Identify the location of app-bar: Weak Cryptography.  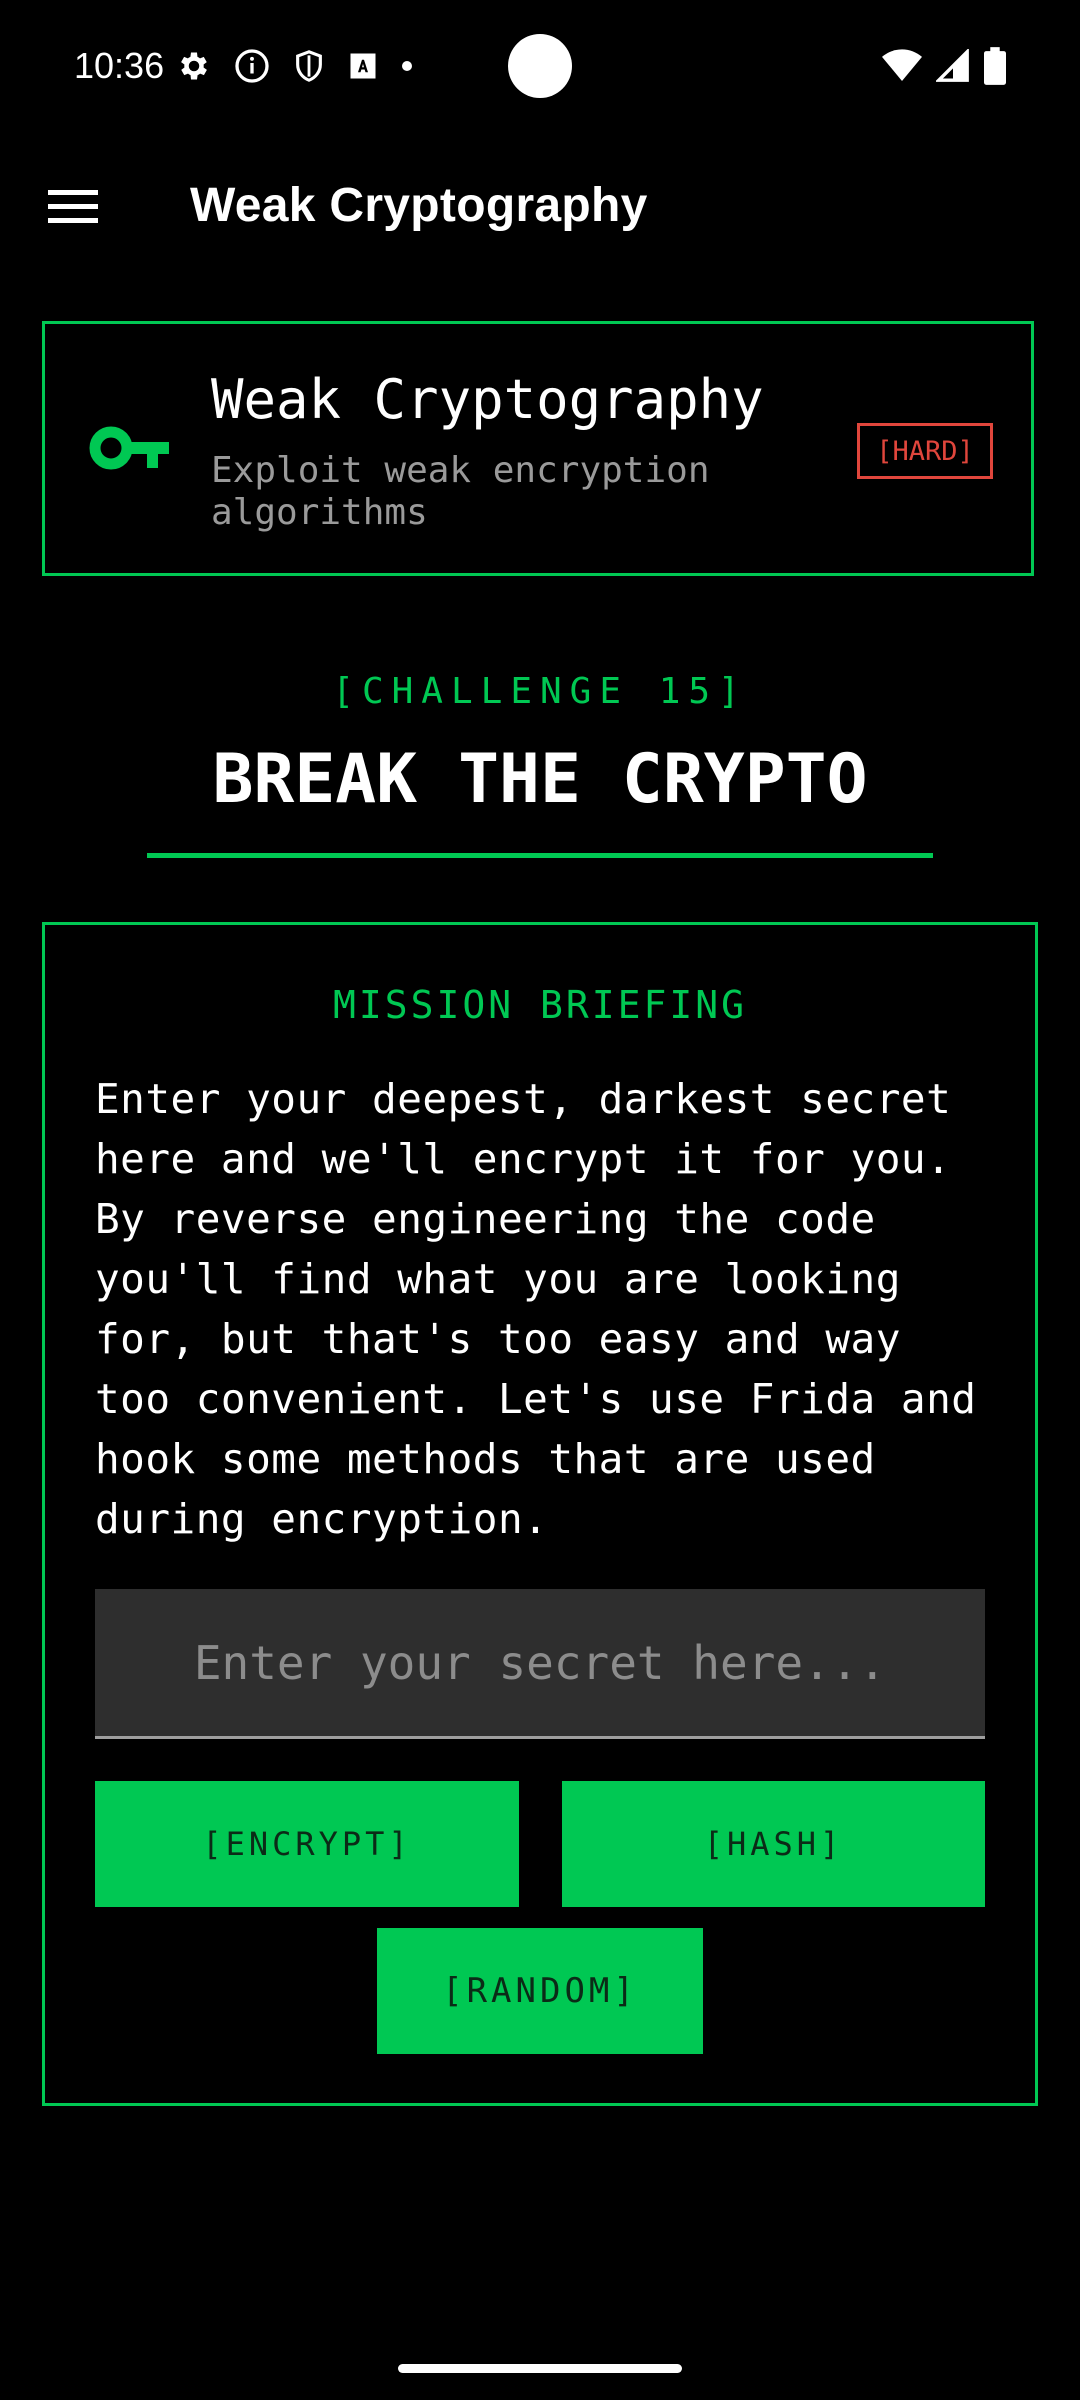
(540, 206).